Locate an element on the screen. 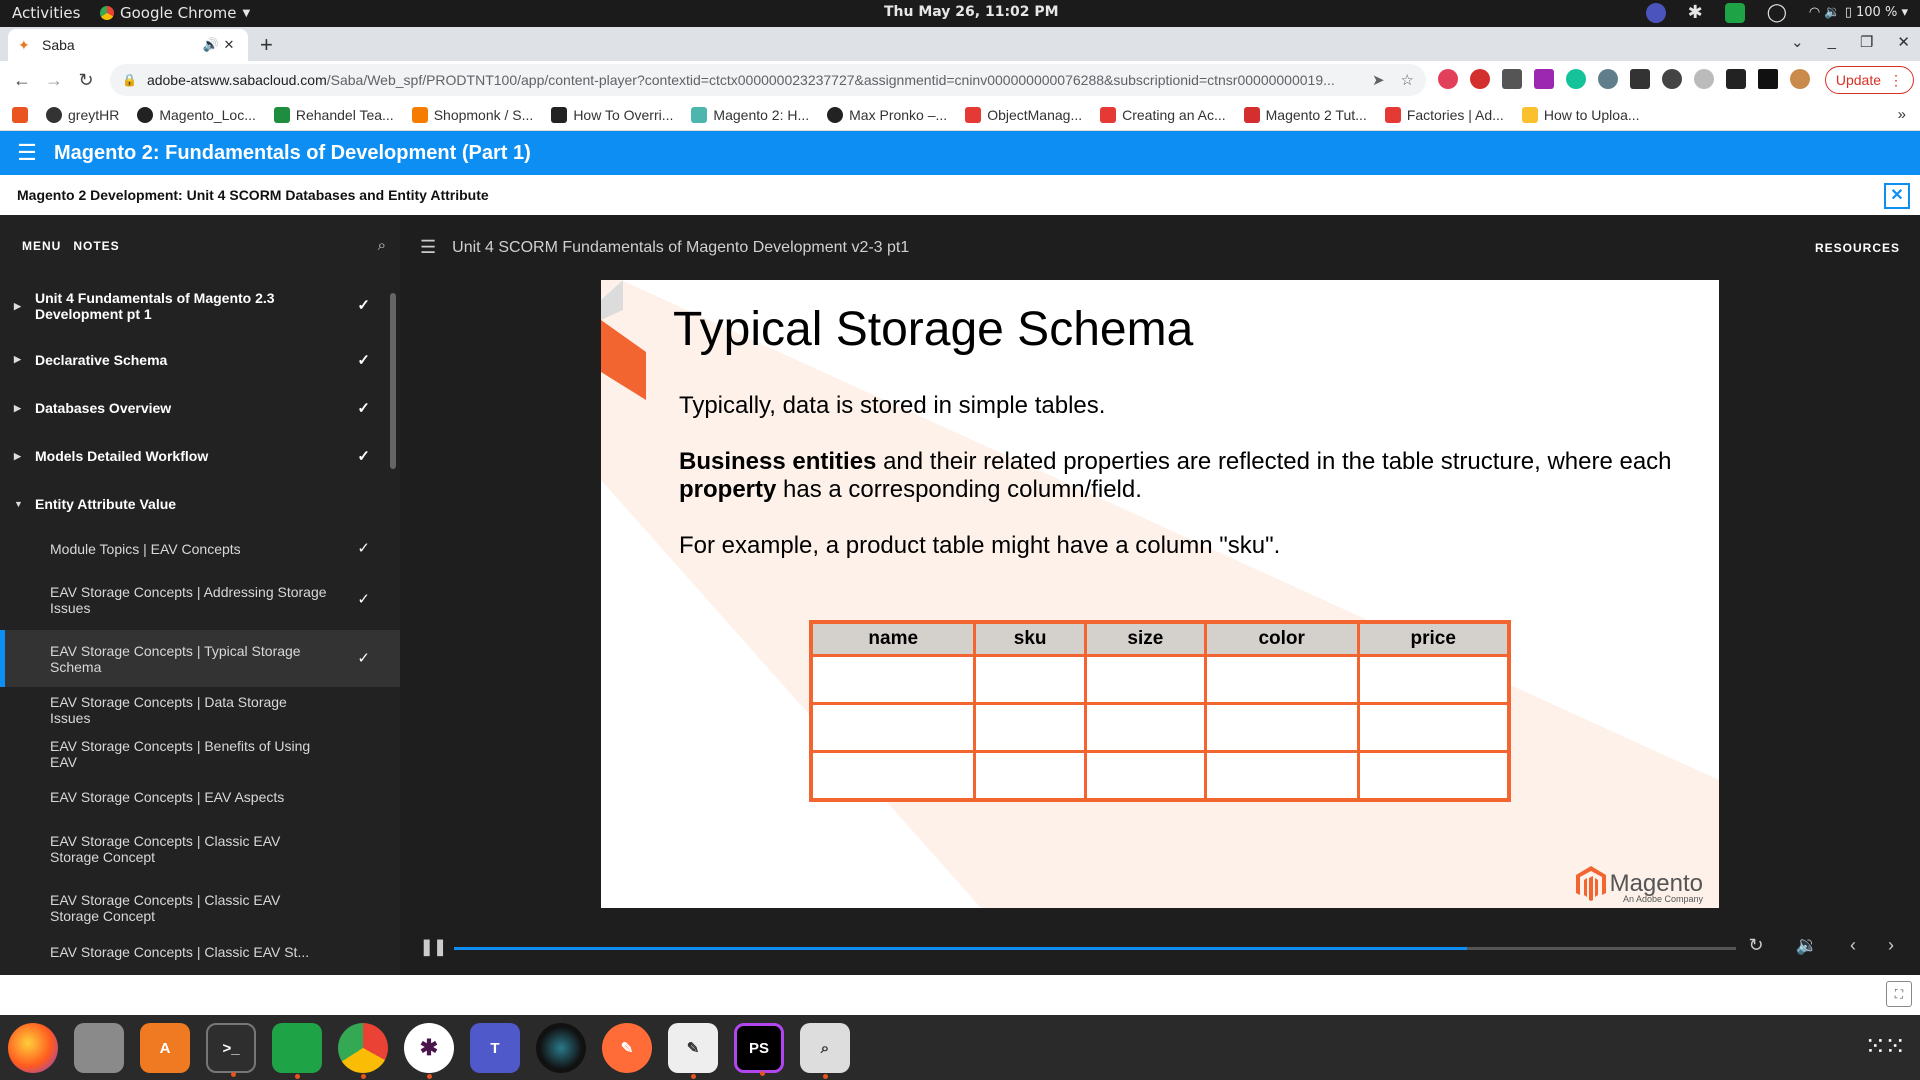 This screenshot has width=1920, height=1080. bookmark-apps is located at coordinates (20, 114).